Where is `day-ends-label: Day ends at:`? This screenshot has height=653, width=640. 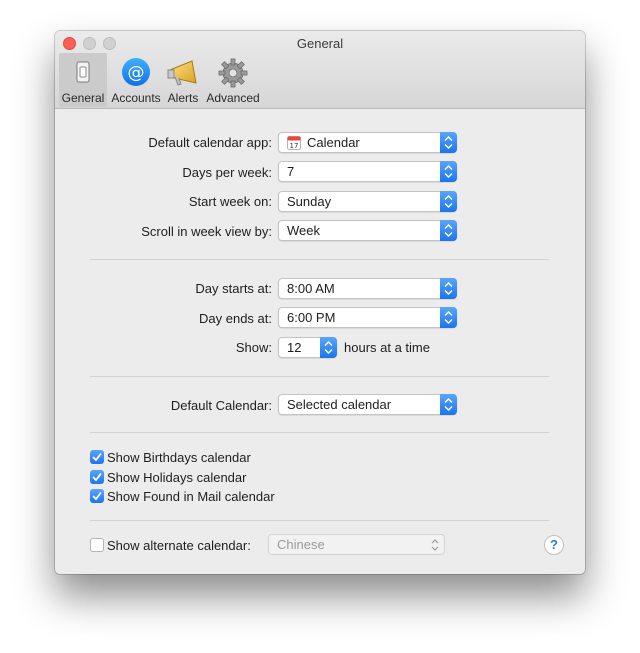 day-ends-label: Day ends at: is located at coordinates (235, 318).